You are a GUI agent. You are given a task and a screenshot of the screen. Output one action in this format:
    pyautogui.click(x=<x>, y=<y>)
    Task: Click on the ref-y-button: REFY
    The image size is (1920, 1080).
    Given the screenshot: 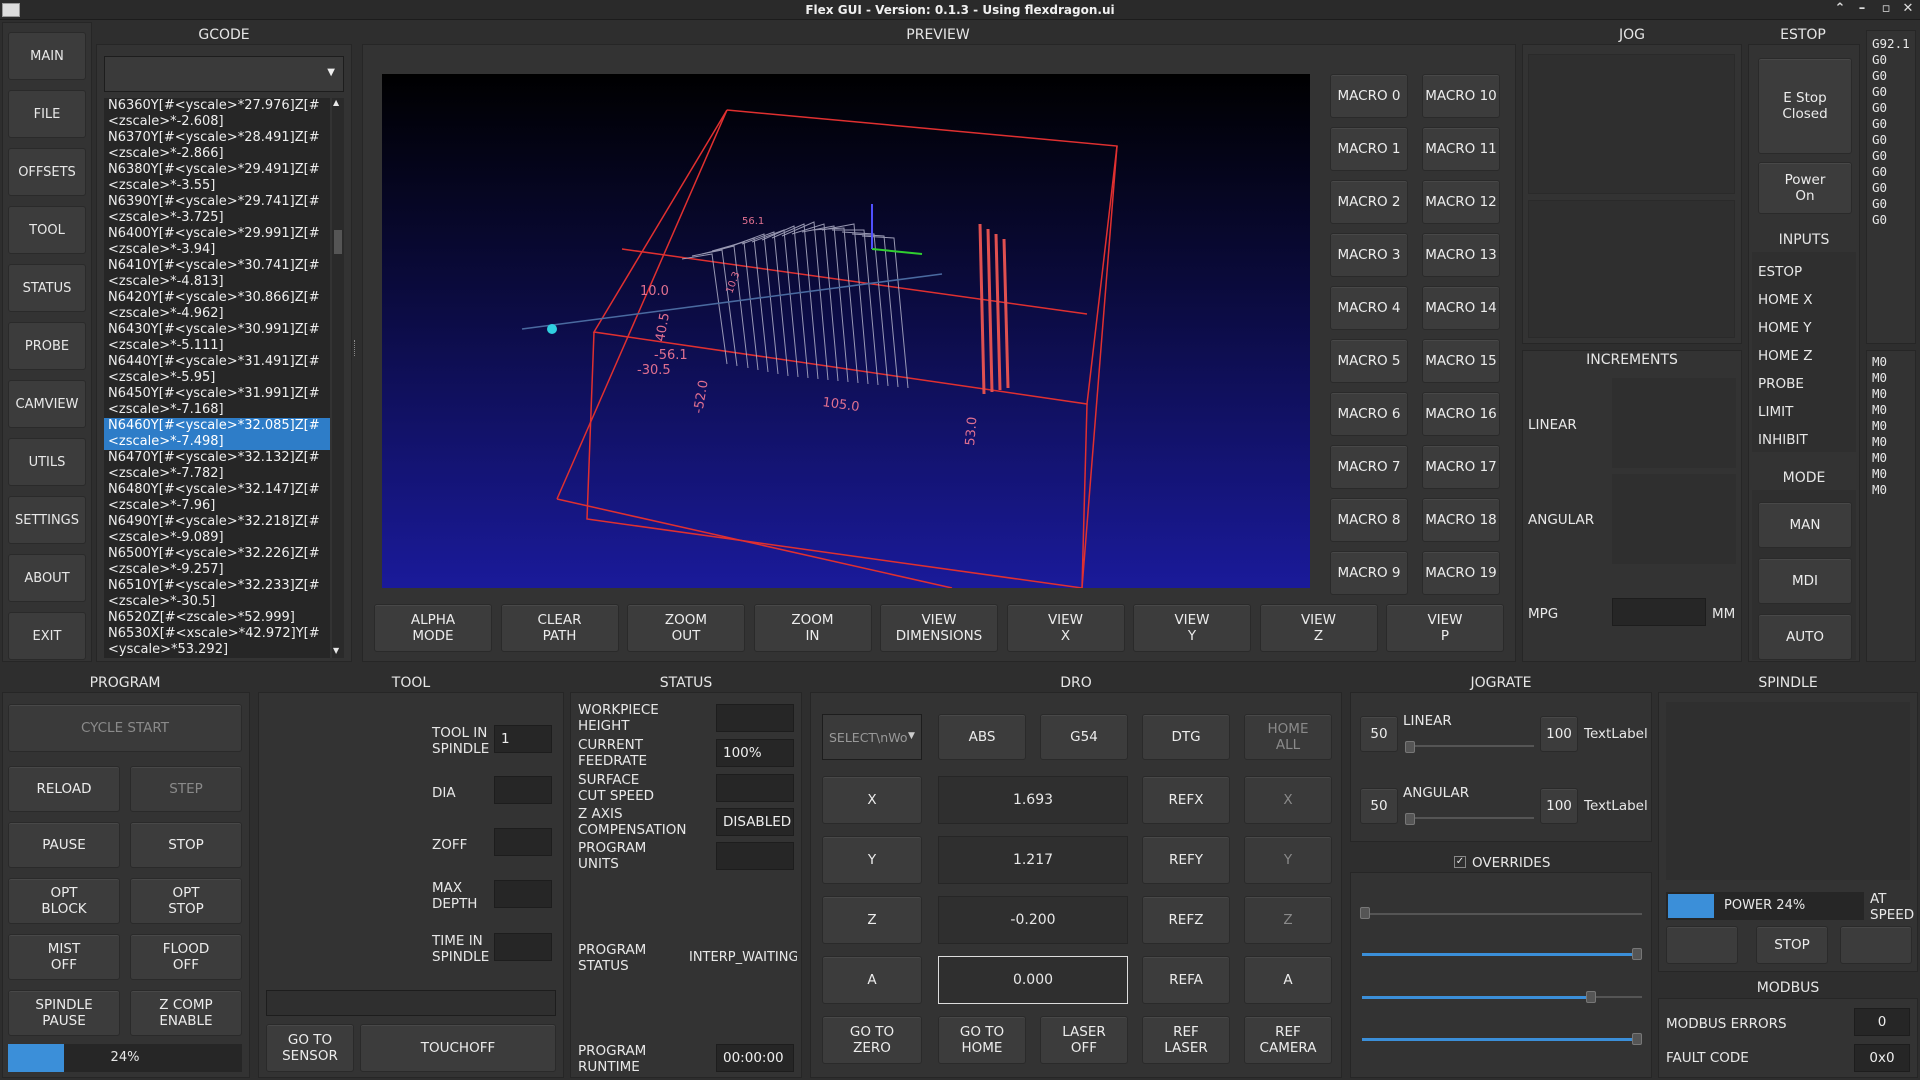 What is the action you would take?
    pyautogui.click(x=1186, y=860)
    